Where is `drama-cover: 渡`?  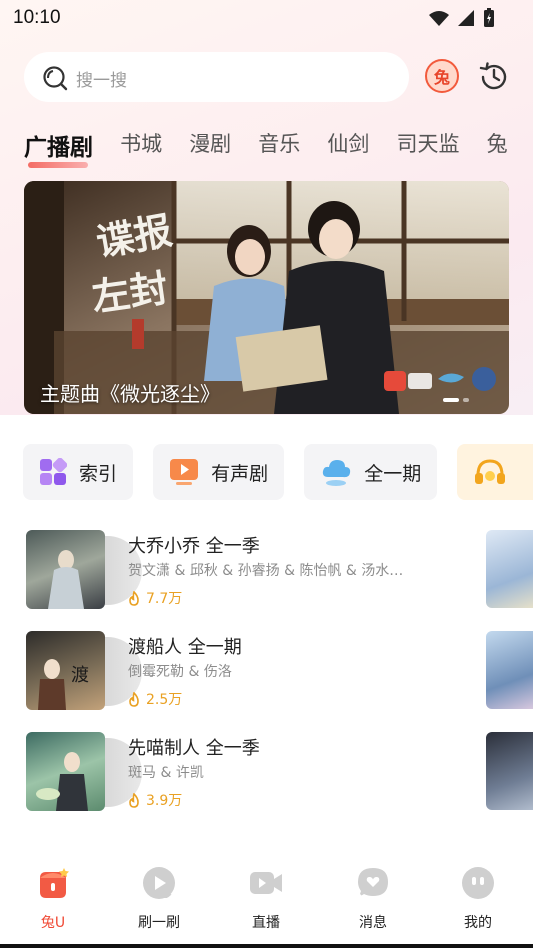
drama-cover: 渡 is located at coordinates (65, 670).